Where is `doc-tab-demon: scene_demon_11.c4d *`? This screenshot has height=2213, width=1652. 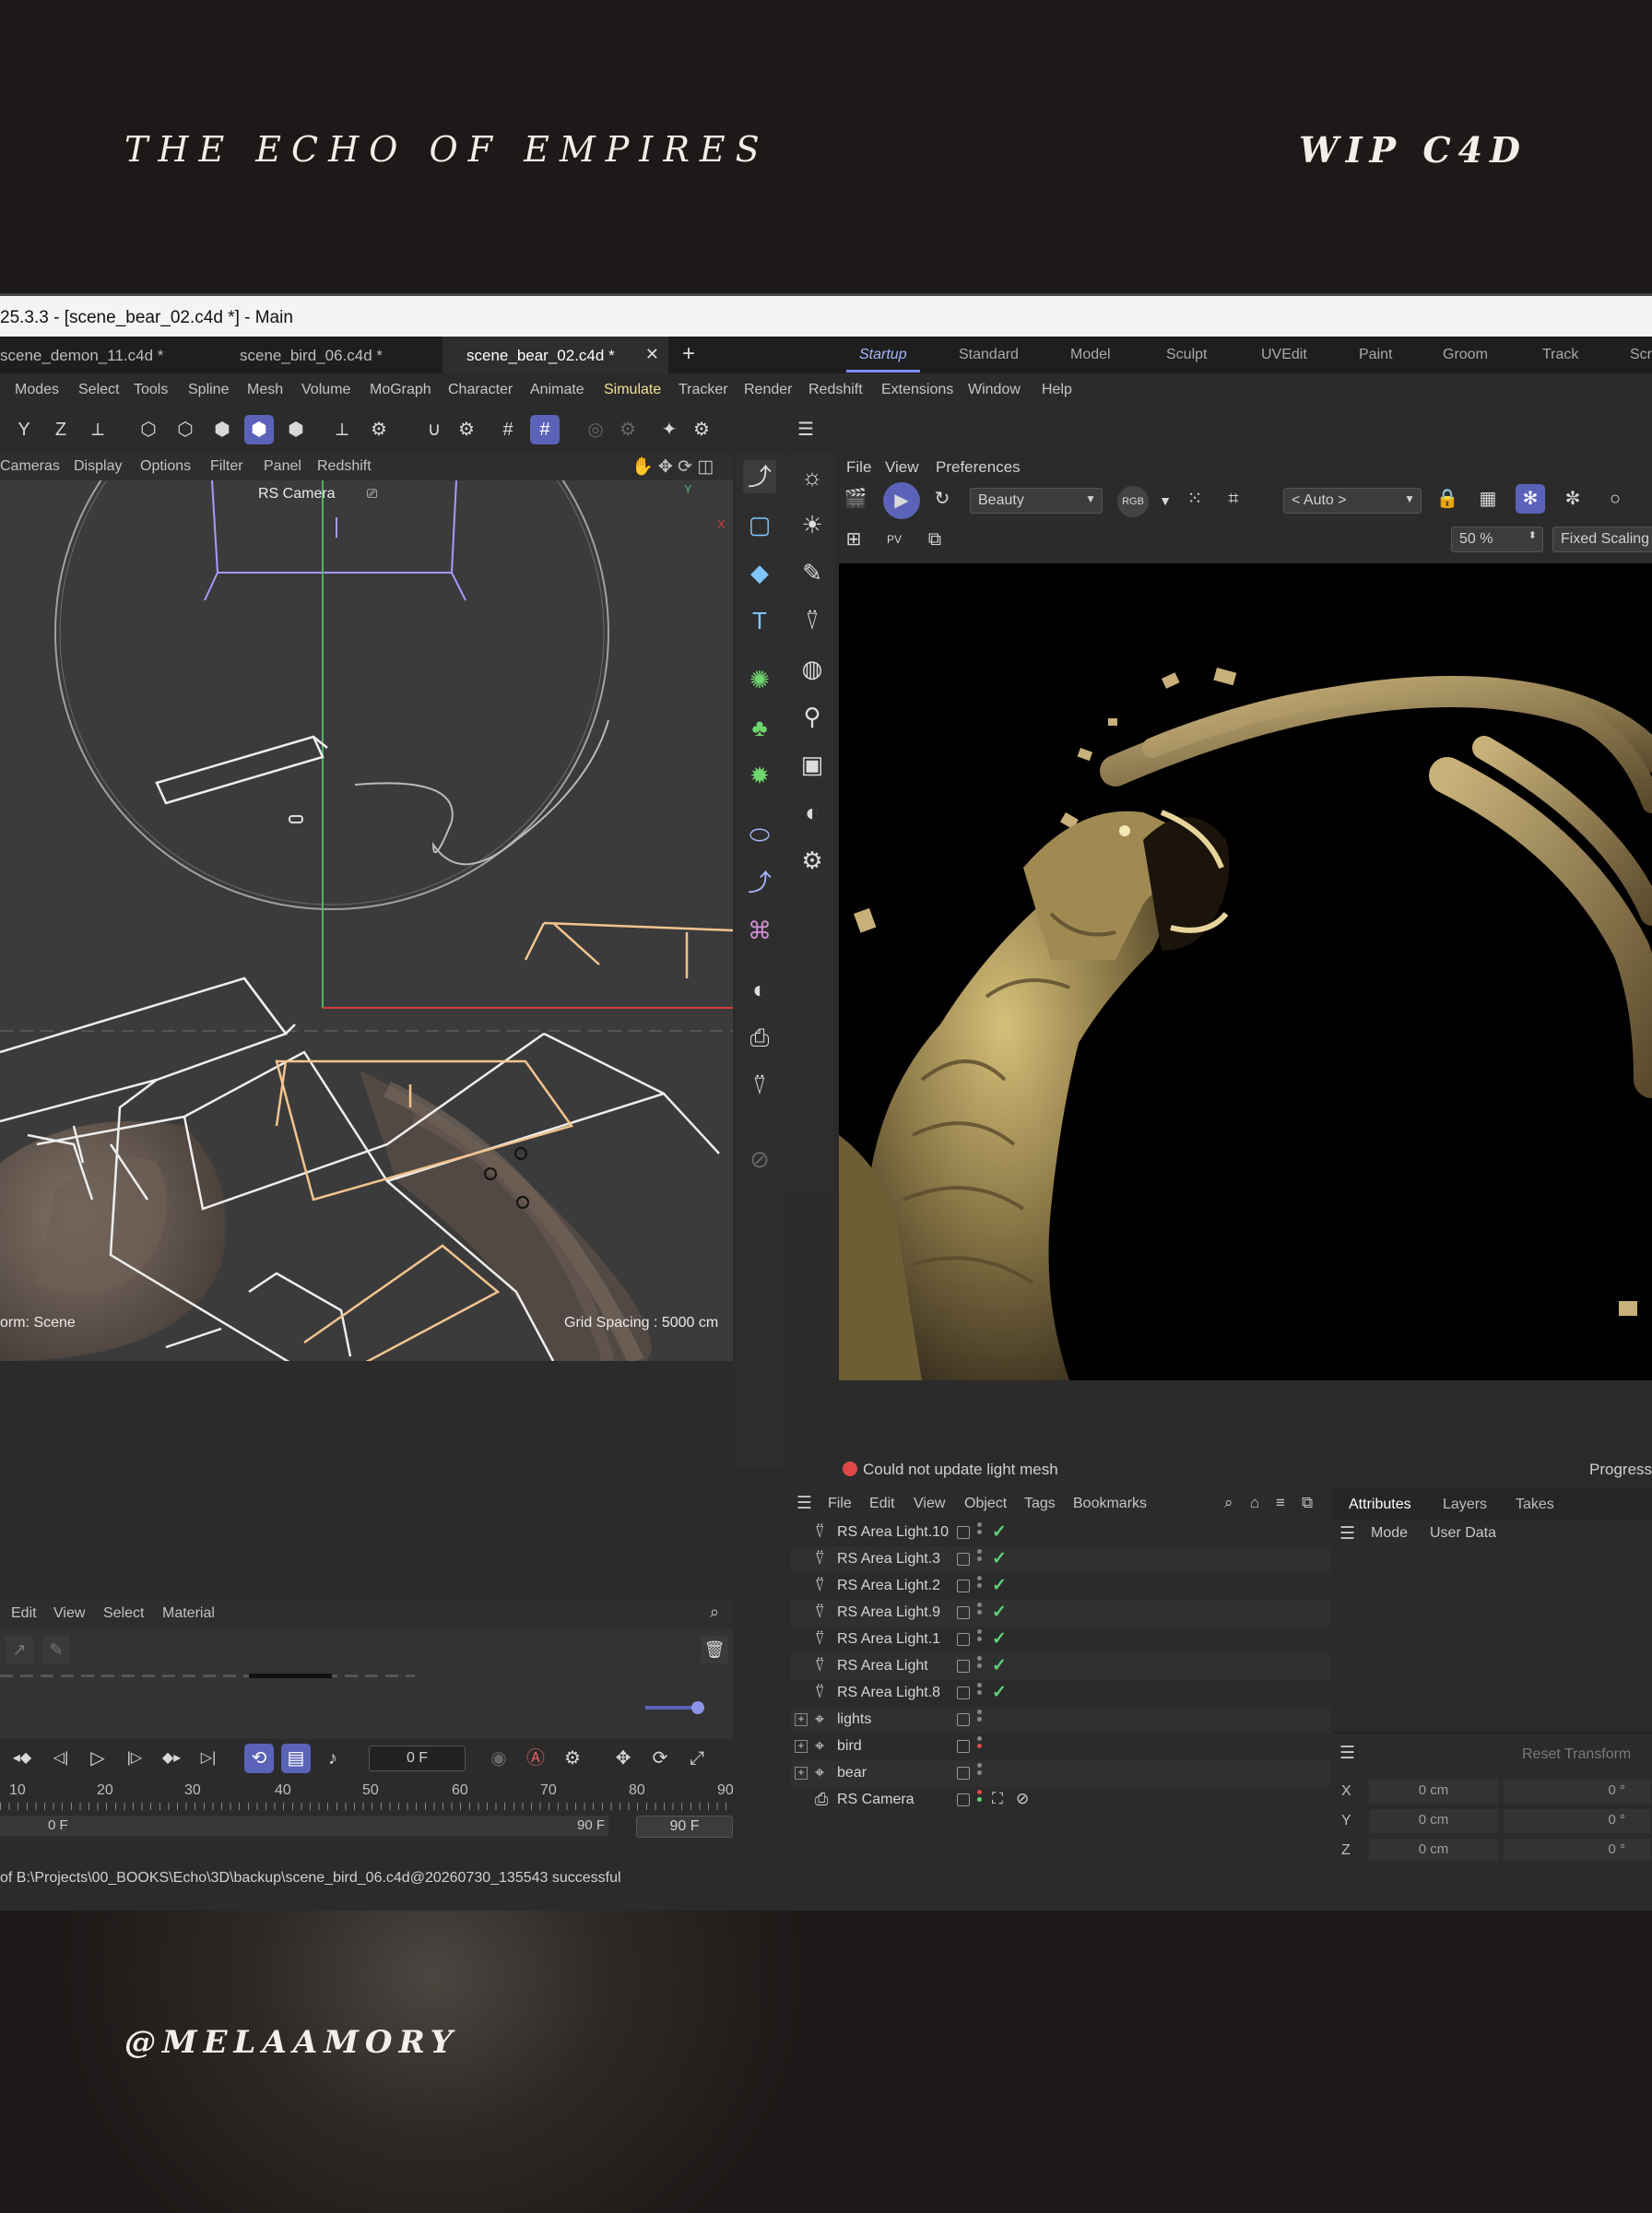
doc-tab-demon: scene_demon_11.c4d * is located at coordinates (105, 355).